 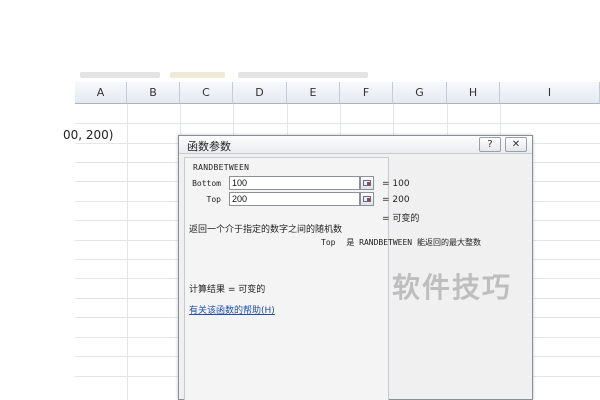 What do you see at coordinates (206, 93) in the screenshot?
I see `column-header-c: C` at bounding box center [206, 93].